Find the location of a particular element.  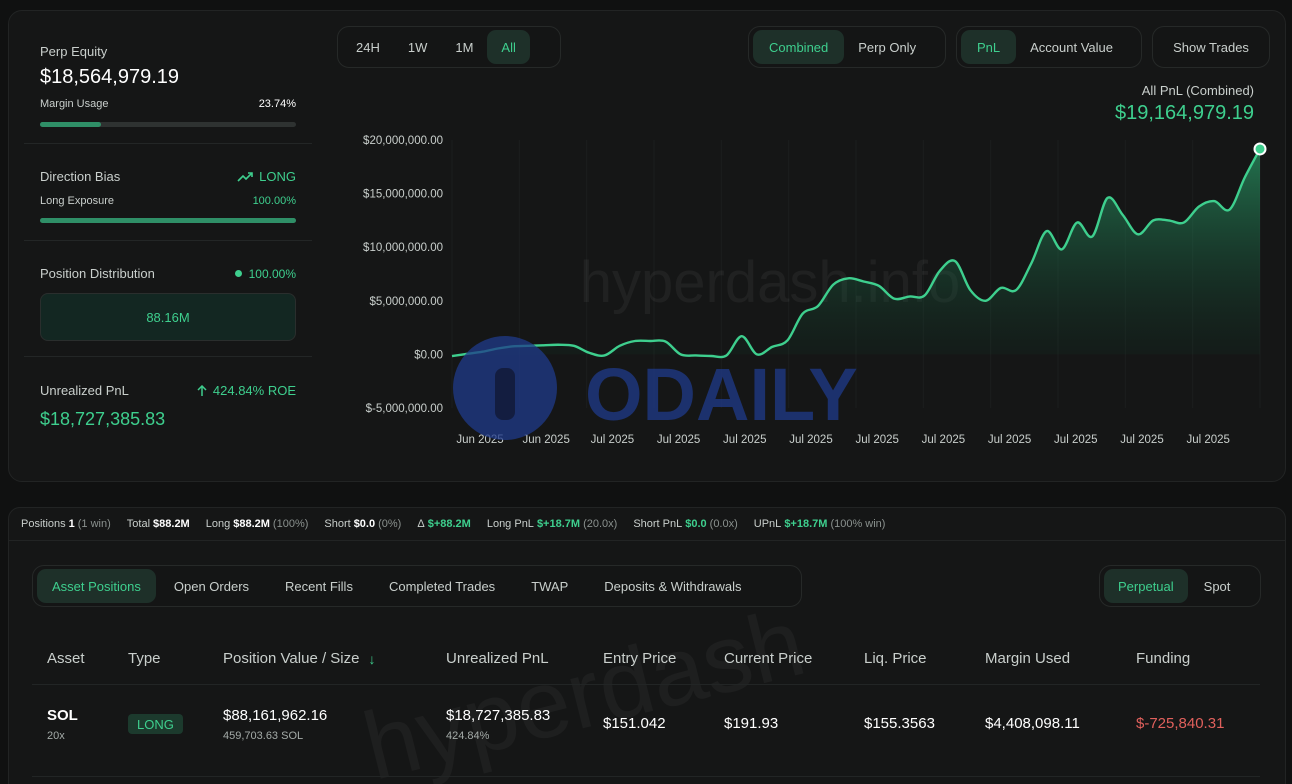

position-distribution-value: 100.00% is located at coordinates (272, 273).